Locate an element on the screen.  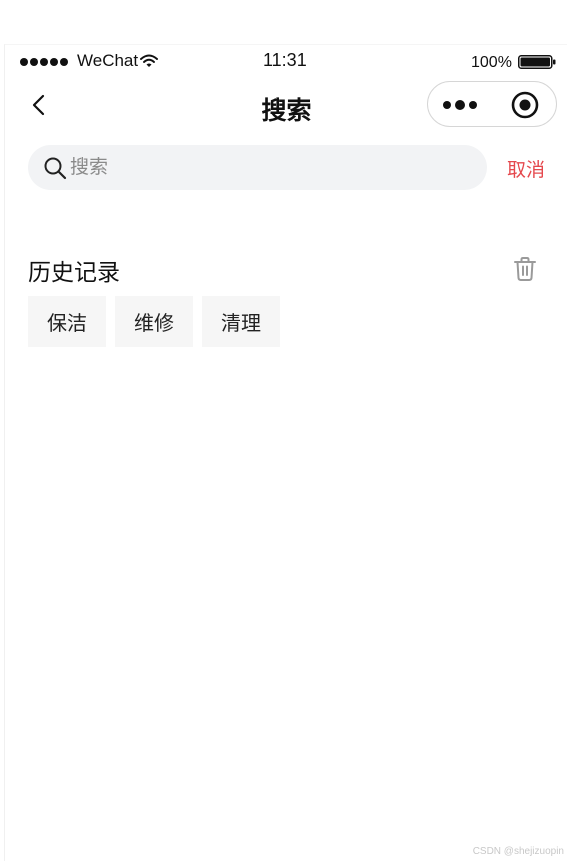
navigation-bar: 搜索 is located at coordinates (286, 105).